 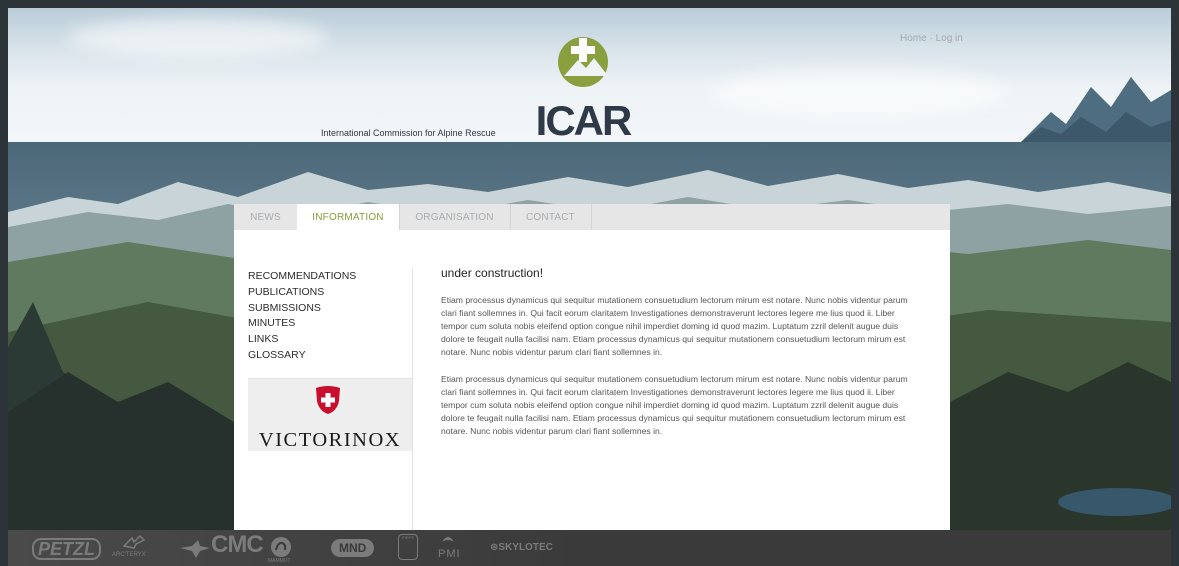 I want to click on sponsor-skylotec-label: SKYLOTEC, so click(x=525, y=547).